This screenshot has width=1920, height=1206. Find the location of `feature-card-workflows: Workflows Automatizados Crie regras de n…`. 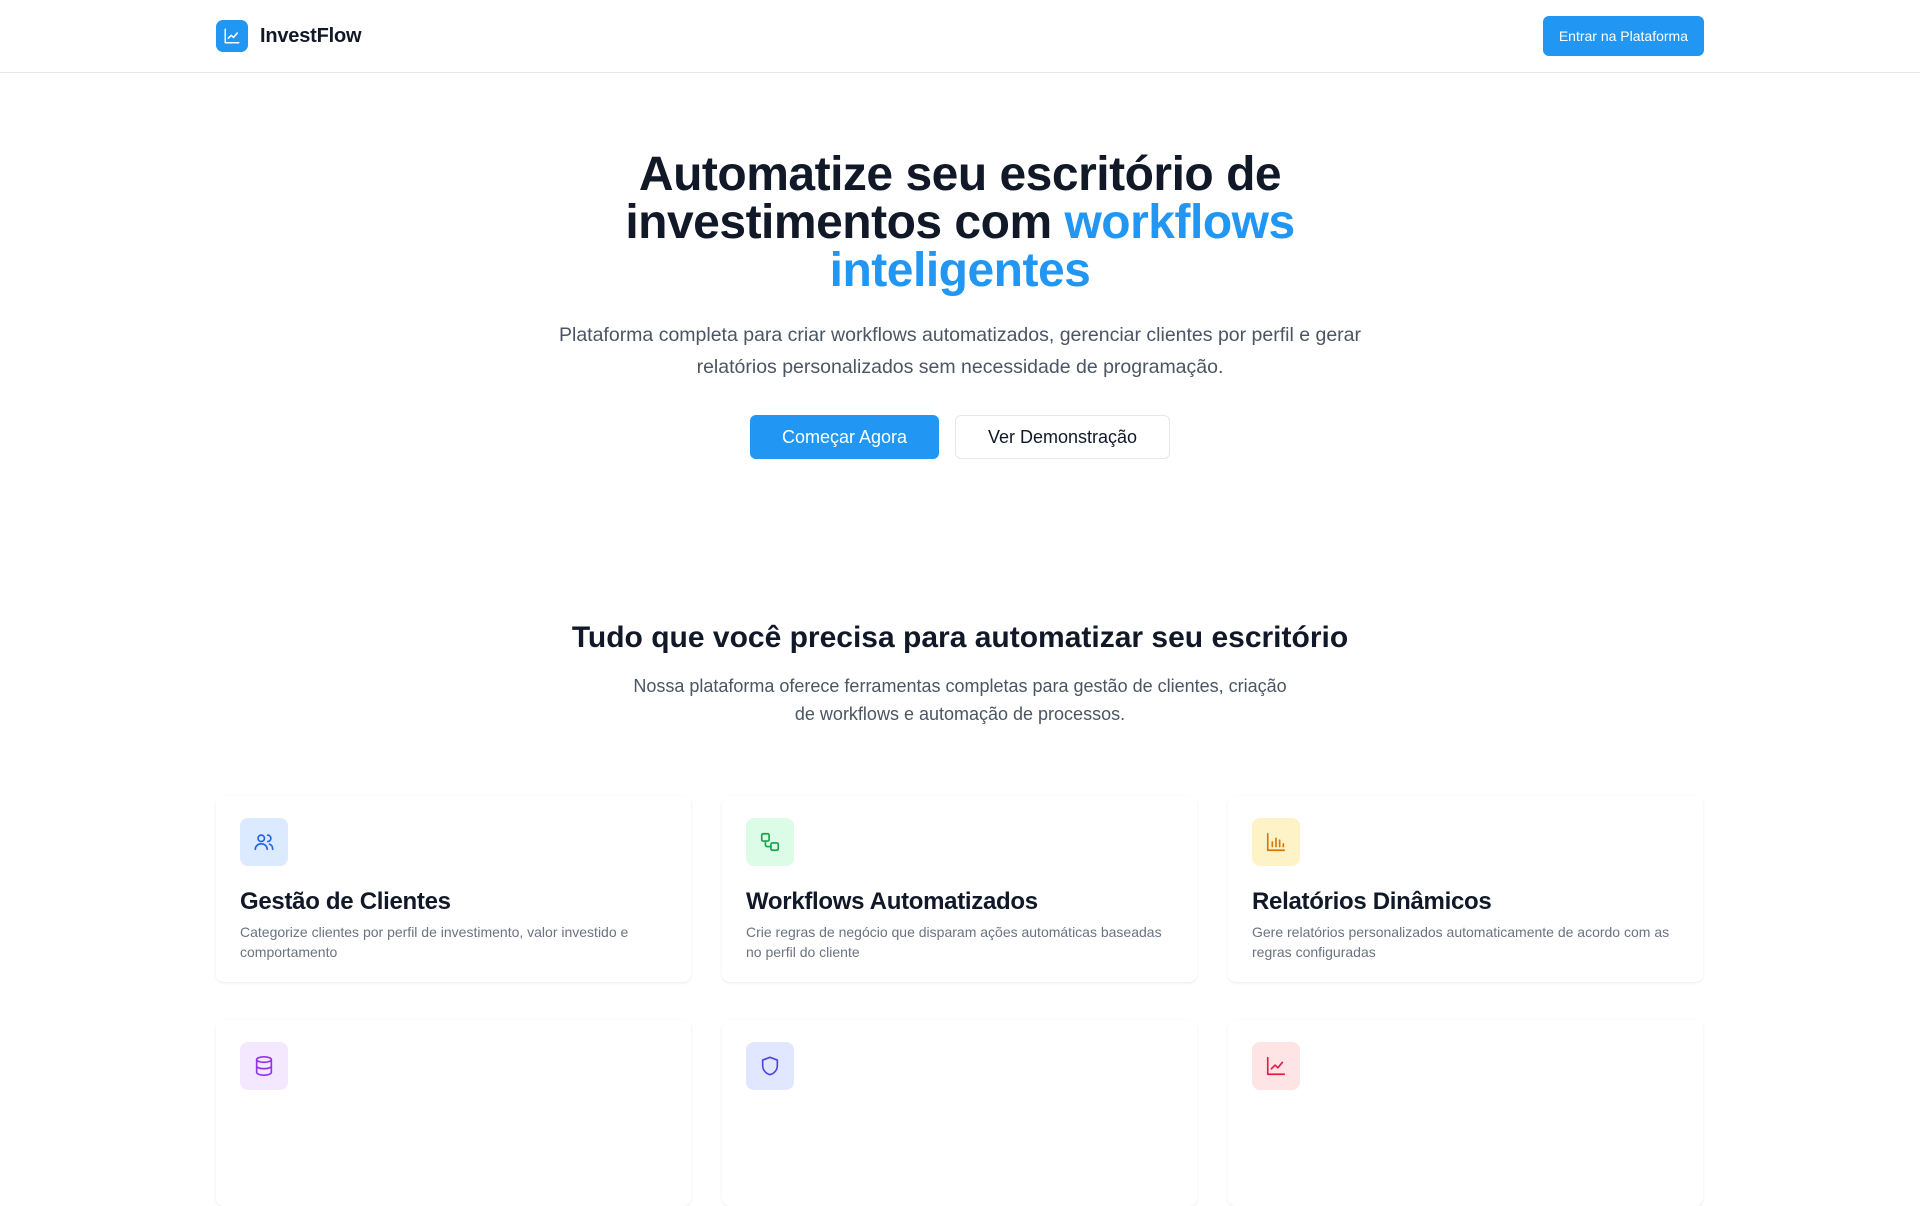

feature-card-workflows: Workflows Automatizados Crie regras de n… is located at coordinates (959, 889).